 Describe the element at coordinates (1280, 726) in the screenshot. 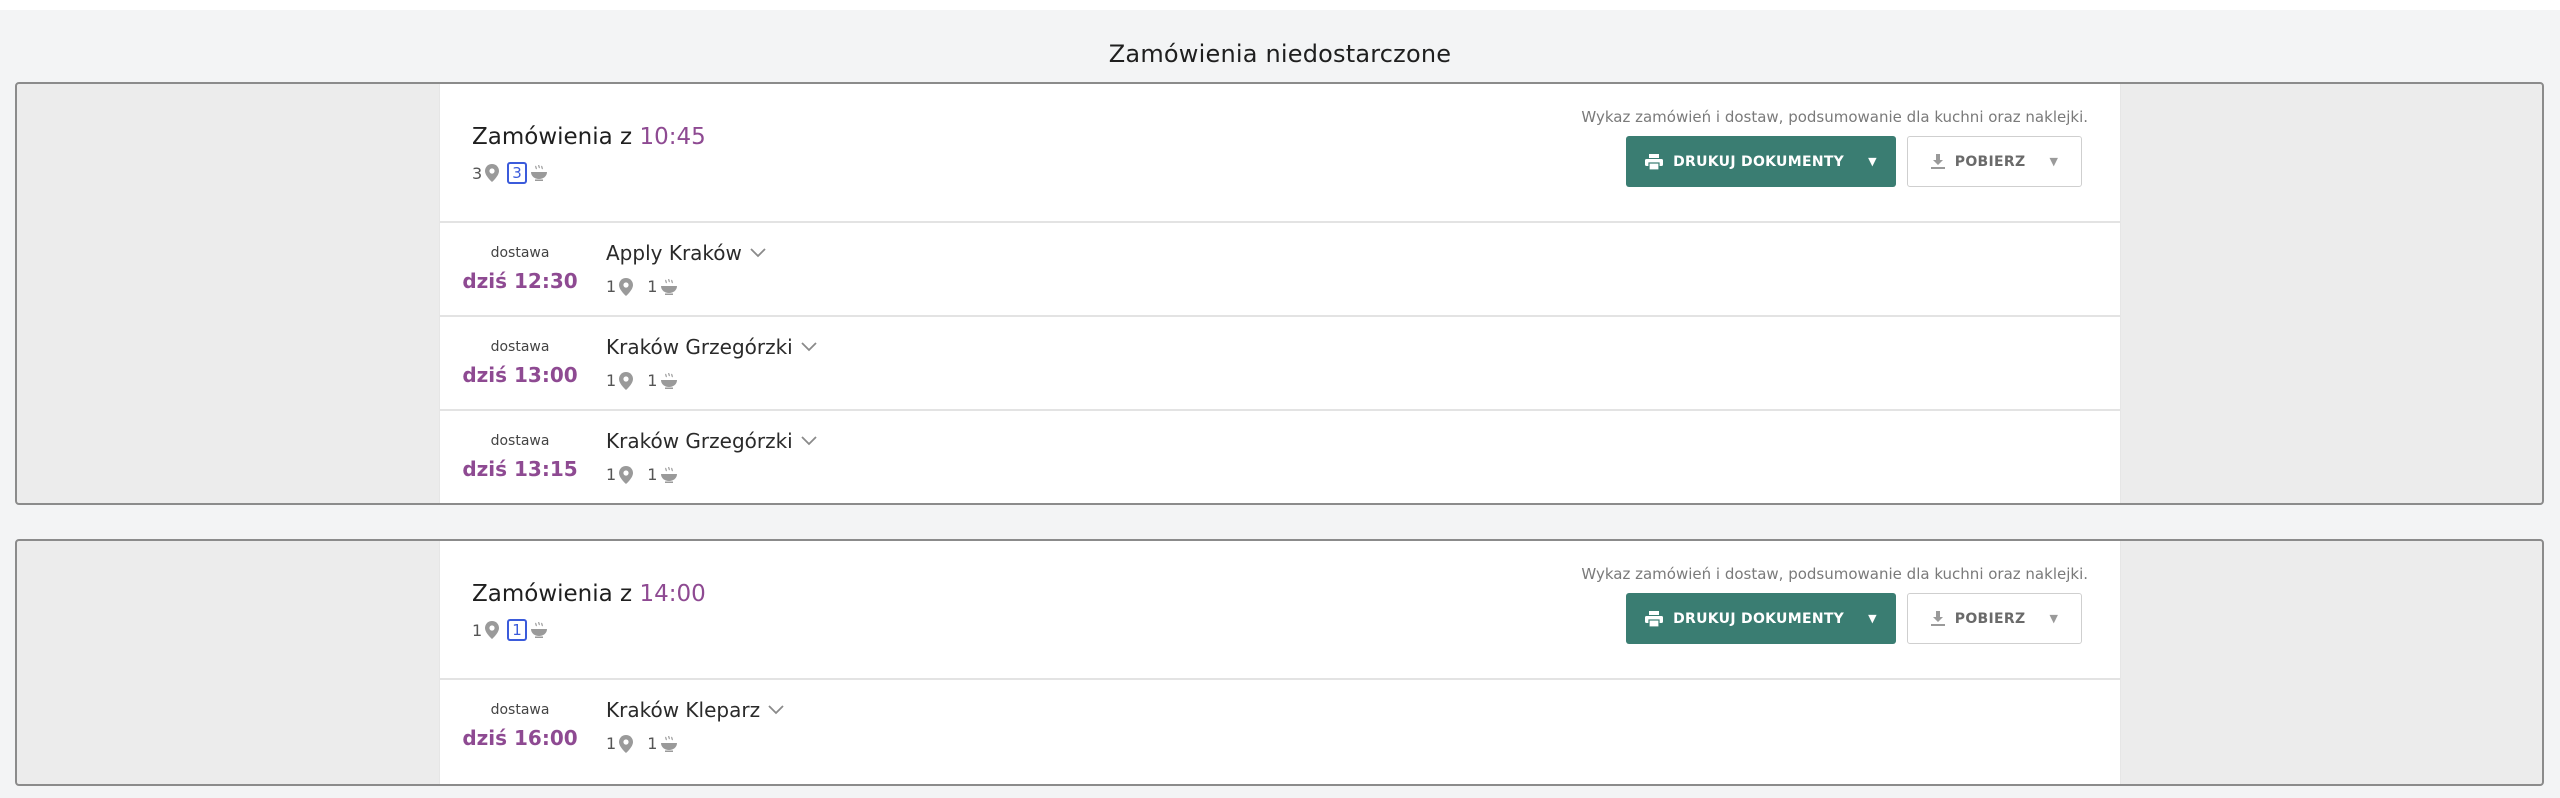

I see `delivery-row: dostawa dziś 16:00 Kraków Kleparz 1 1` at that location.